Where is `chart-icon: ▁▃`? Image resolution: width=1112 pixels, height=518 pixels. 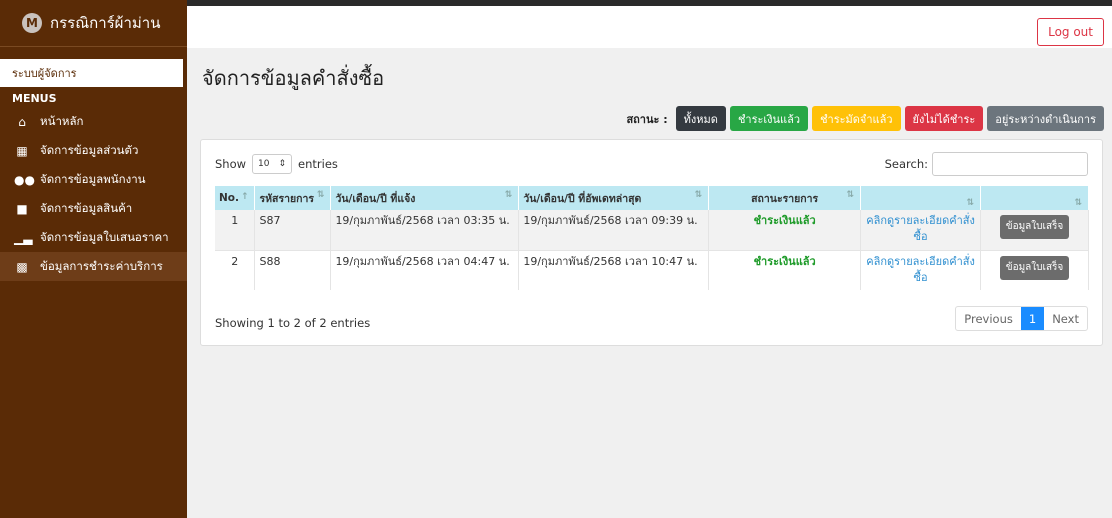 chart-icon: ▁▃ is located at coordinates (23, 237).